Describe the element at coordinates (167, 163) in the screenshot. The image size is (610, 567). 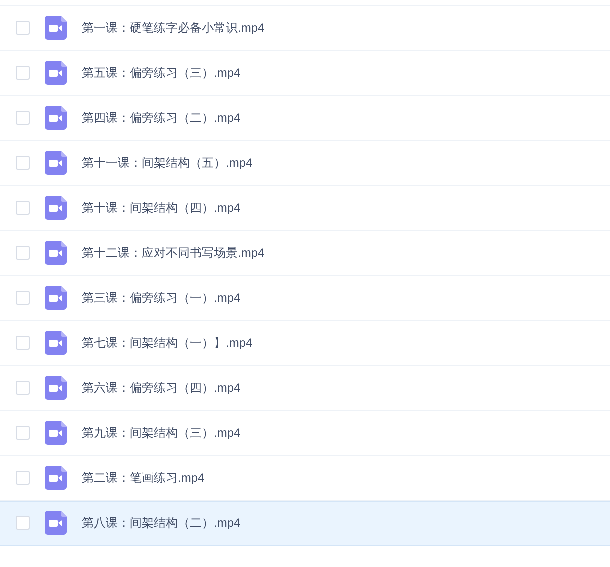
I see `file-name: 第十一课：间架结构（五）.mp4` at that location.